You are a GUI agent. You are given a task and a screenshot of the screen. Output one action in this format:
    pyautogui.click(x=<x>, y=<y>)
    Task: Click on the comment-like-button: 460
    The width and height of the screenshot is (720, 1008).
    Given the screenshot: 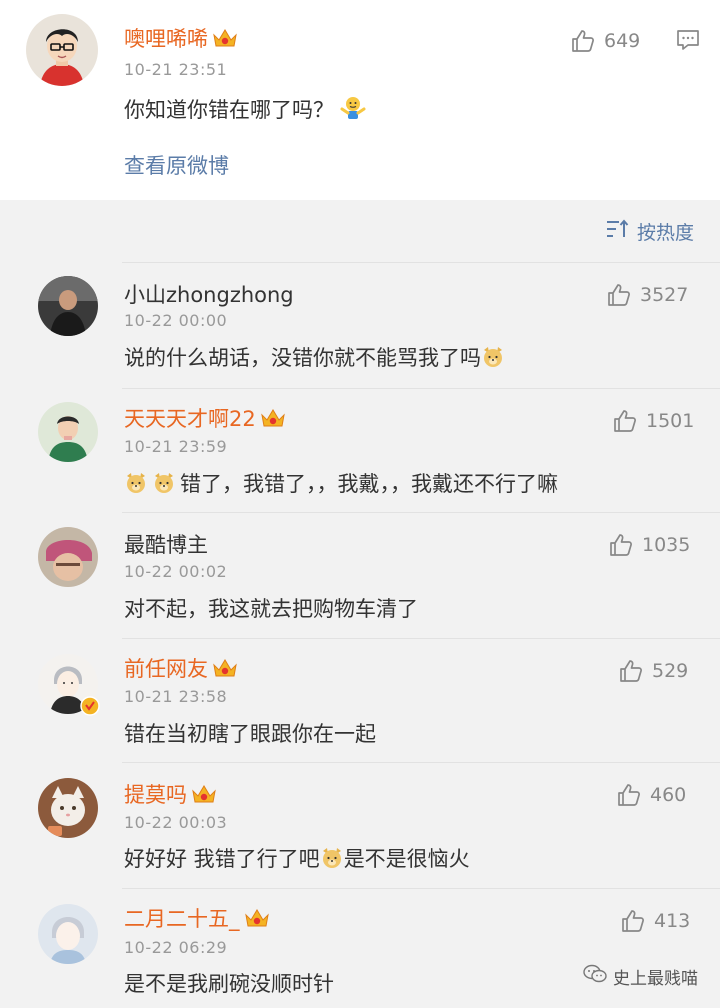 What is the action you would take?
    pyautogui.click(x=651, y=795)
    